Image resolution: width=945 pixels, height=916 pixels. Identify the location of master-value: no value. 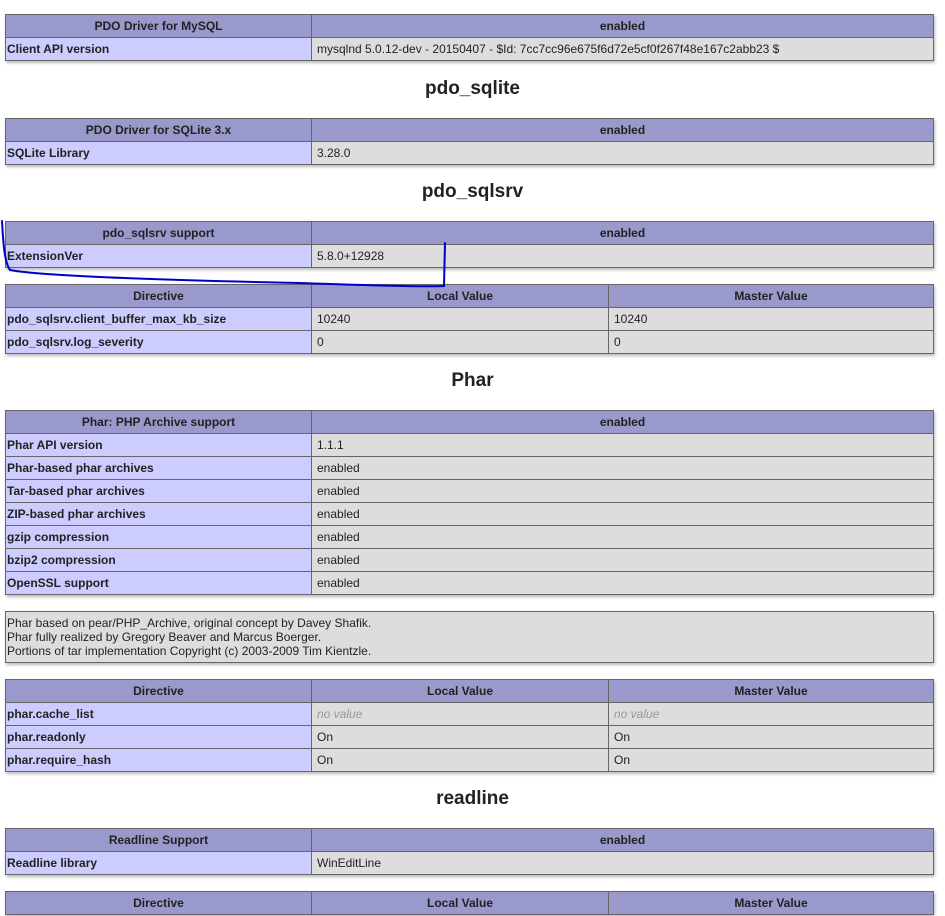
(771, 714).